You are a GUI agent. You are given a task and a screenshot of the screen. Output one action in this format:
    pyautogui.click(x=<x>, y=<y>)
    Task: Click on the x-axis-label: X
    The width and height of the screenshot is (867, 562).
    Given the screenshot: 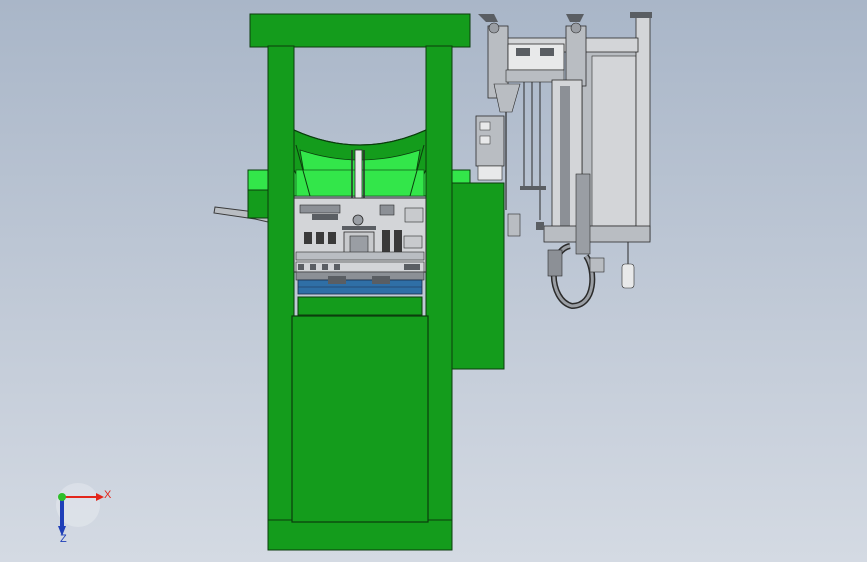 What is the action you would take?
    pyautogui.click(x=108, y=495)
    